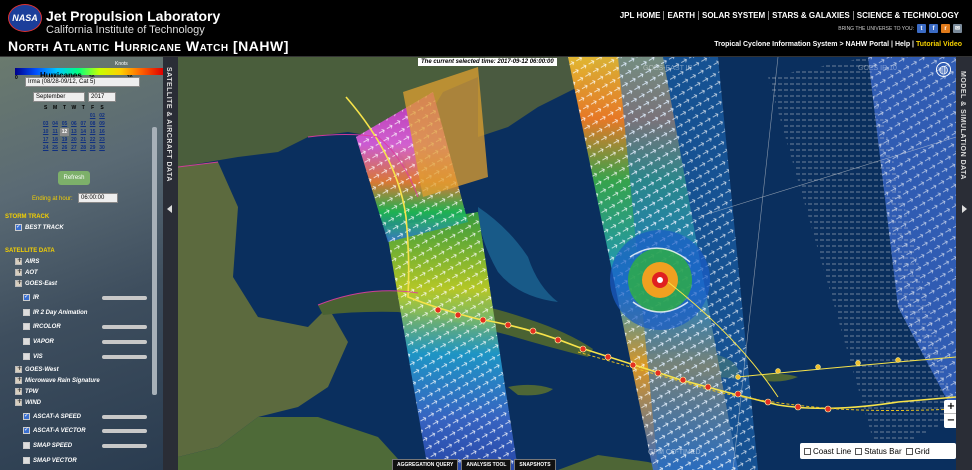 The width and height of the screenshot is (972, 470). What do you see at coordinates (98, 198) in the screenshot?
I see `ending-hour-select: 06:00:00` at bounding box center [98, 198].